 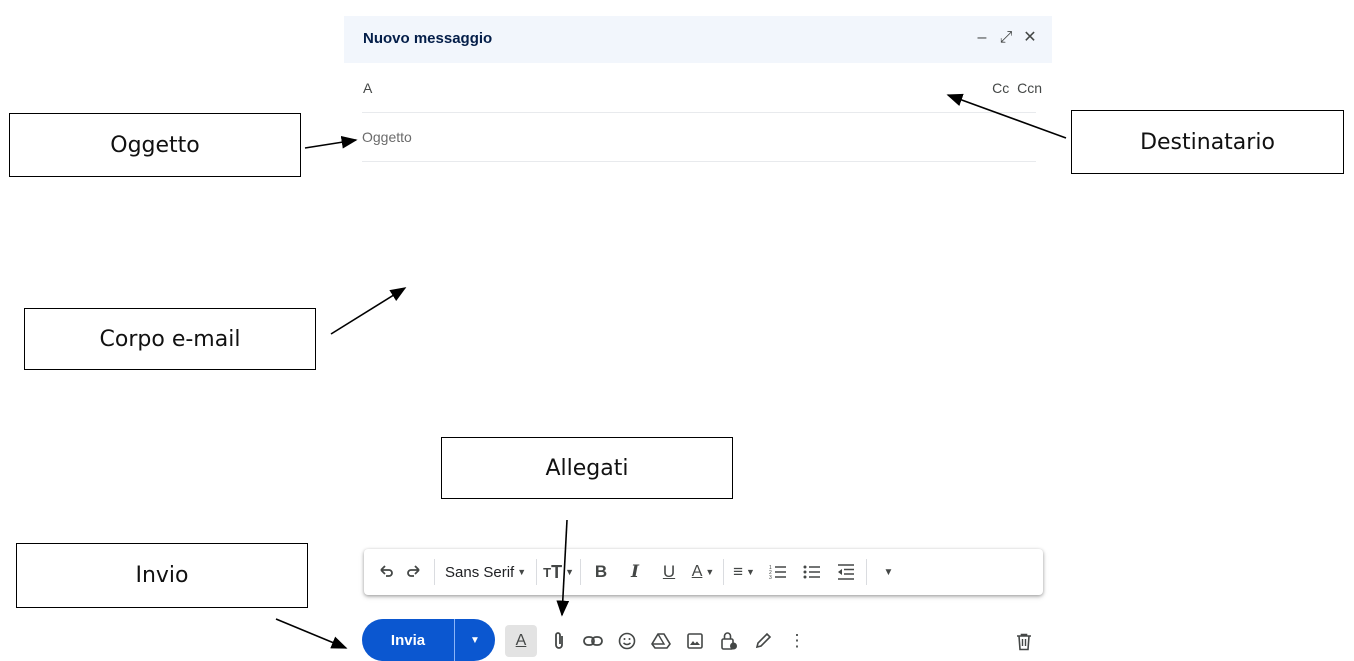 I want to click on annotation-recipient: Destinatario, so click(x=1207, y=142).